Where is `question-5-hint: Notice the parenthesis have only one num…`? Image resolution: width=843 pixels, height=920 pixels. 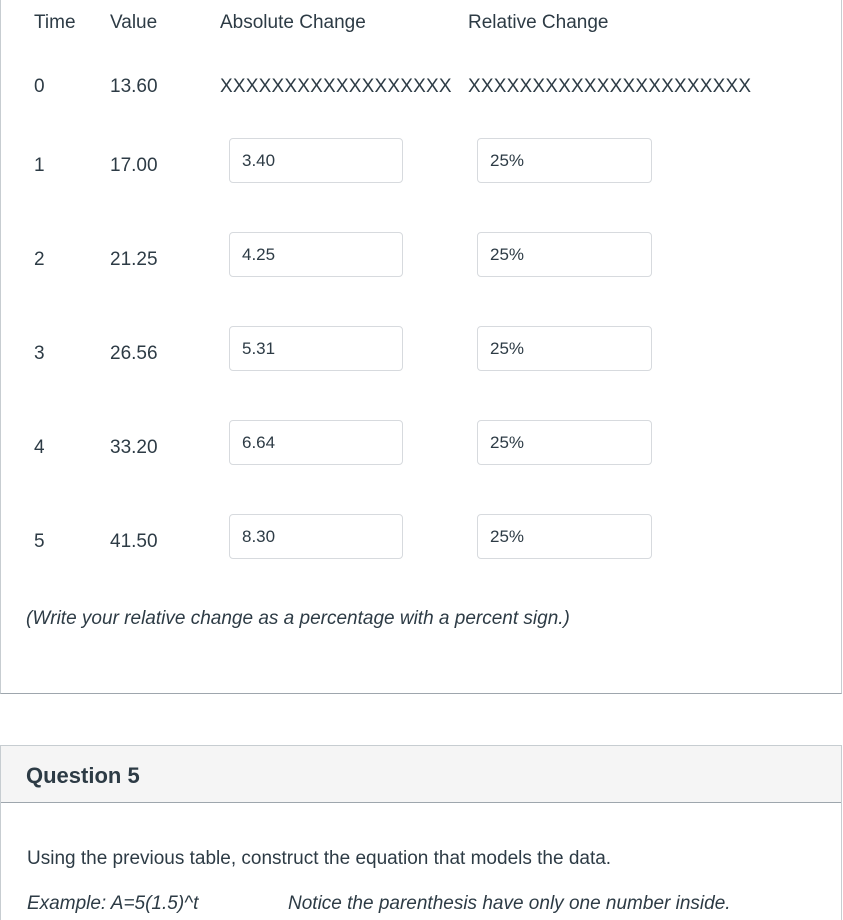
question-5-hint: Notice the parenthesis have only one num… is located at coordinates (509, 903).